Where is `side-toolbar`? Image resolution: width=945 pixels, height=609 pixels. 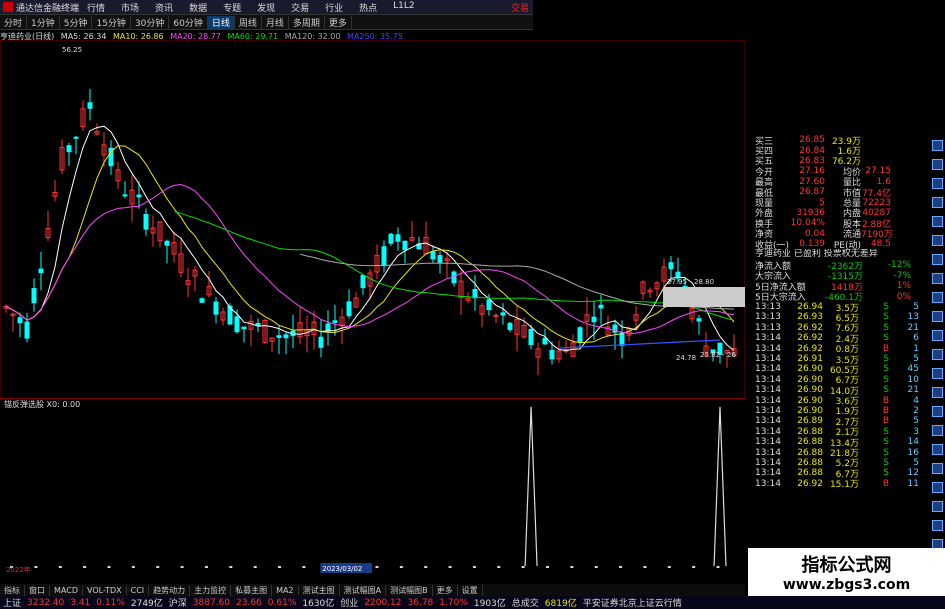 side-toolbar is located at coordinates (937, 365).